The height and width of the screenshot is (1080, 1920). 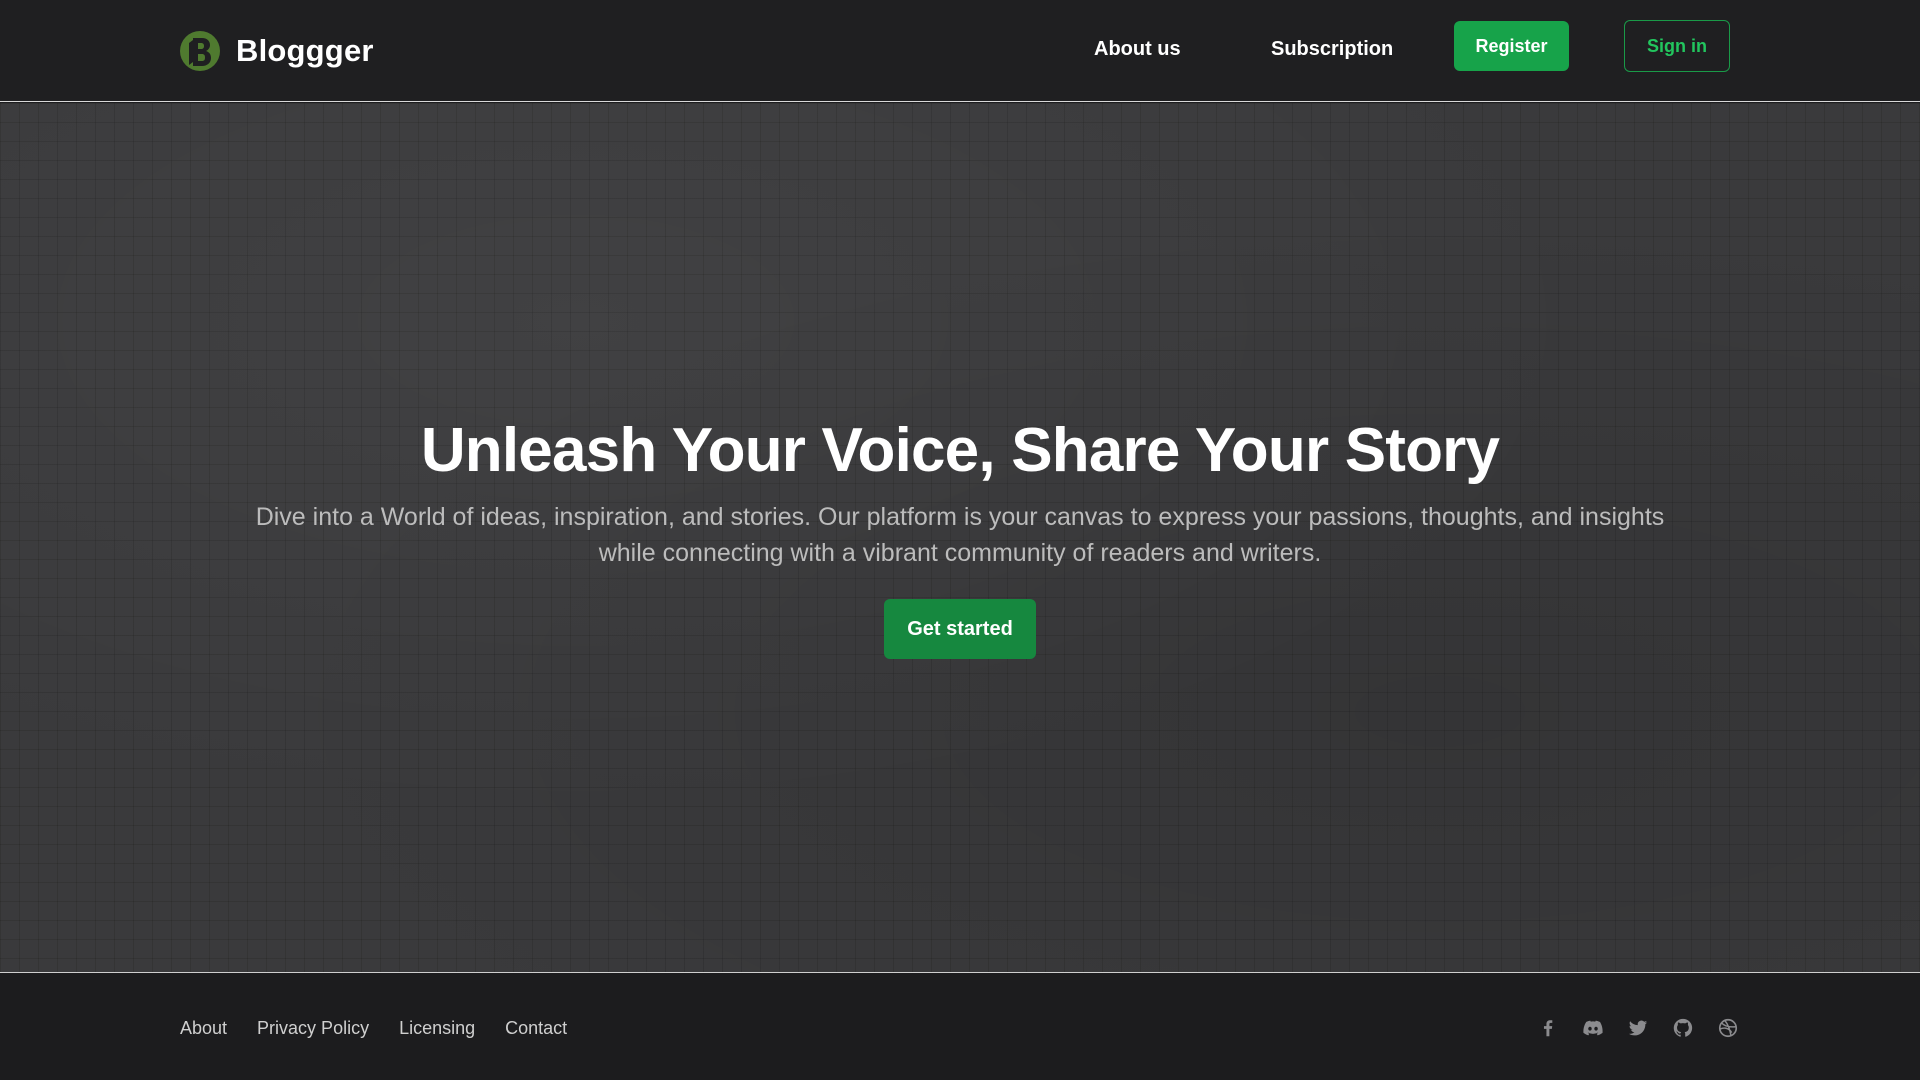 What do you see at coordinates (200, 51) in the screenshot?
I see `brand-logo-icon` at bounding box center [200, 51].